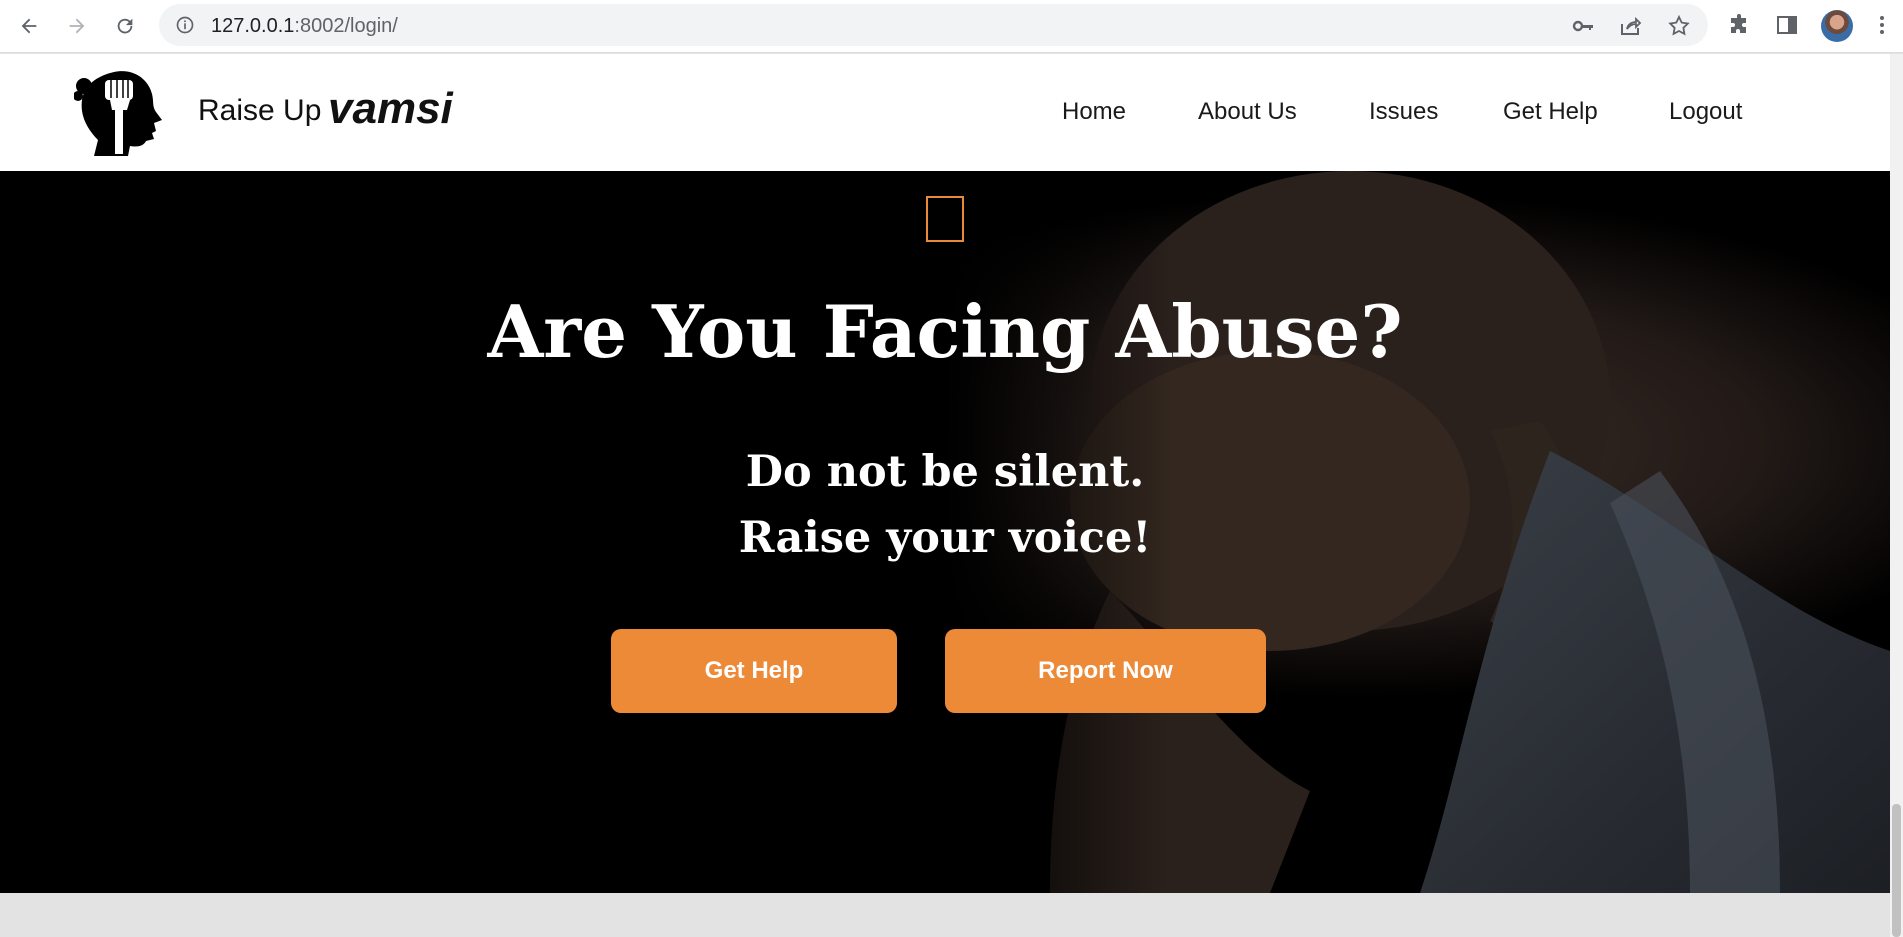  What do you see at coordinates (1583, 26) in the screenshot?
I see `key-icon` at bounding box center [1583, 26].